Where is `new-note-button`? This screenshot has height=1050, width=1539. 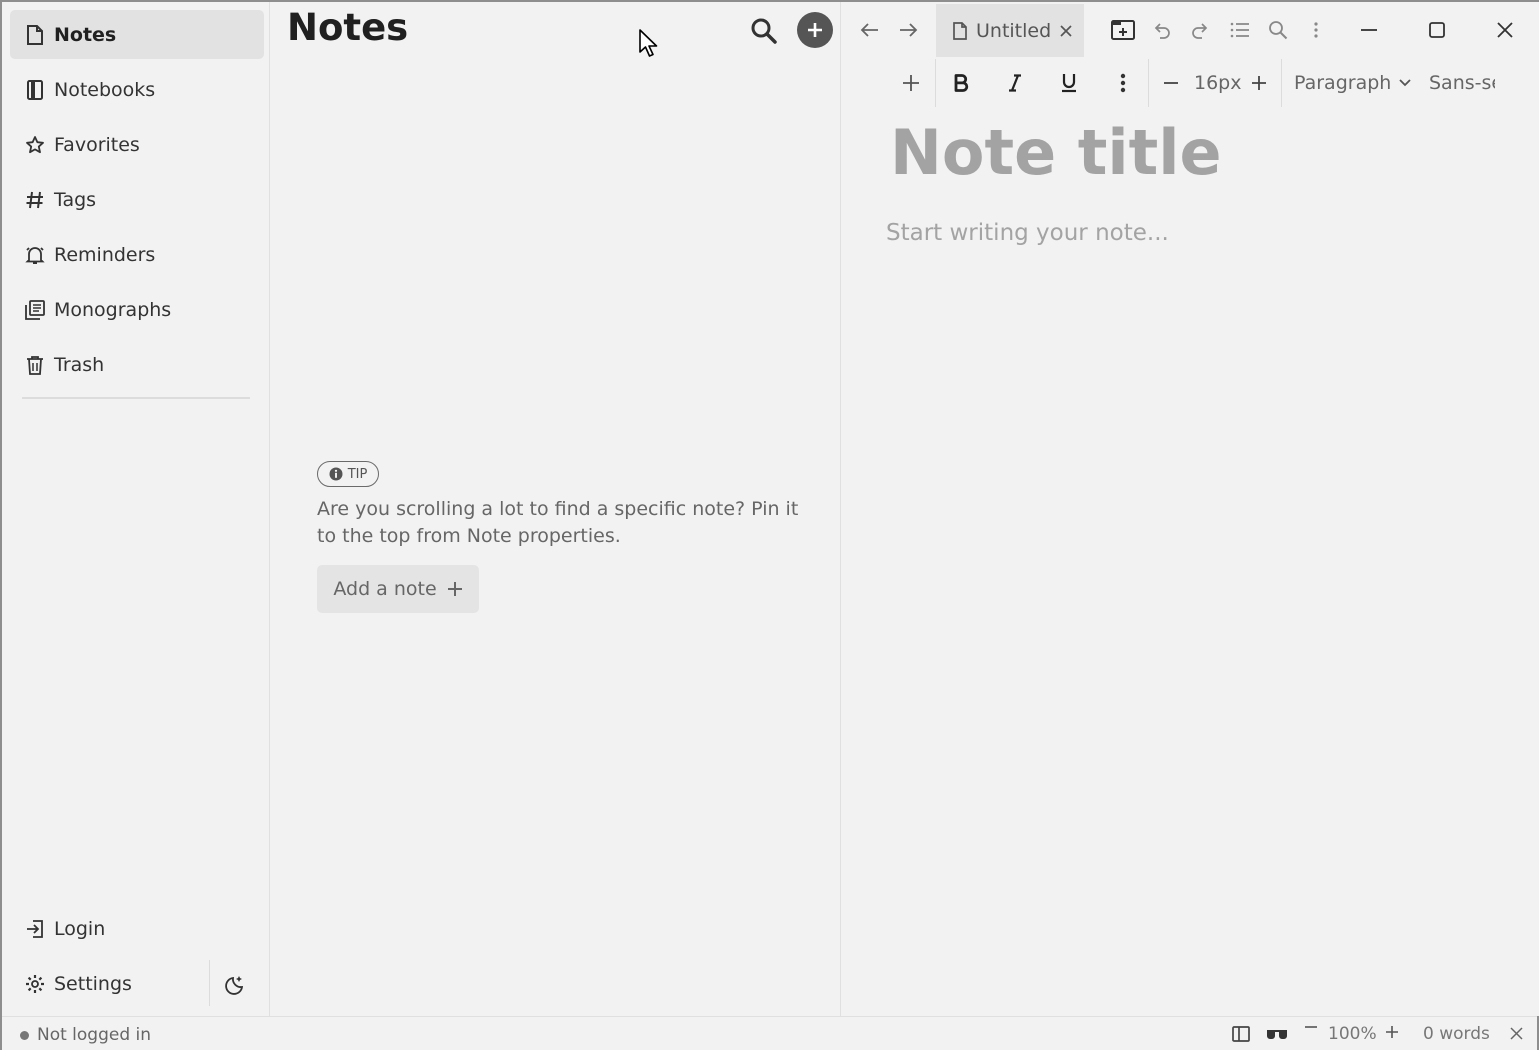
new-note-button is located at coordinates (815, 30).